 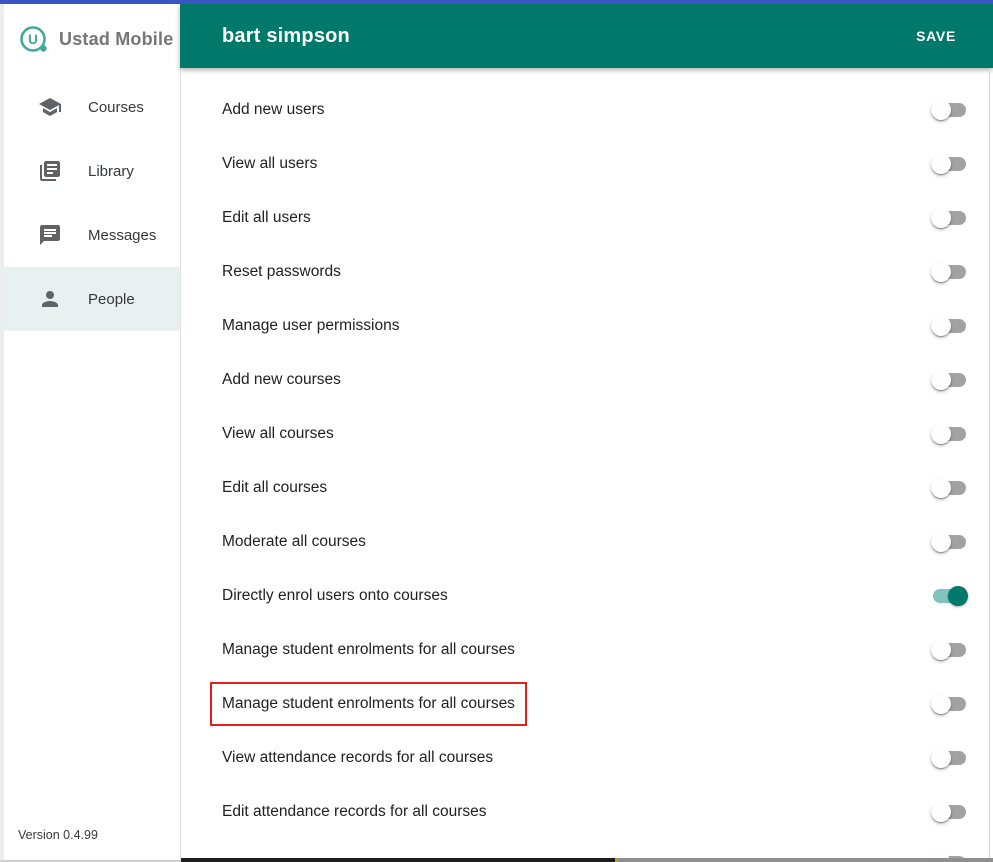 I want to click on app-title: Ustad Mobile, so click(x=116, y=39).